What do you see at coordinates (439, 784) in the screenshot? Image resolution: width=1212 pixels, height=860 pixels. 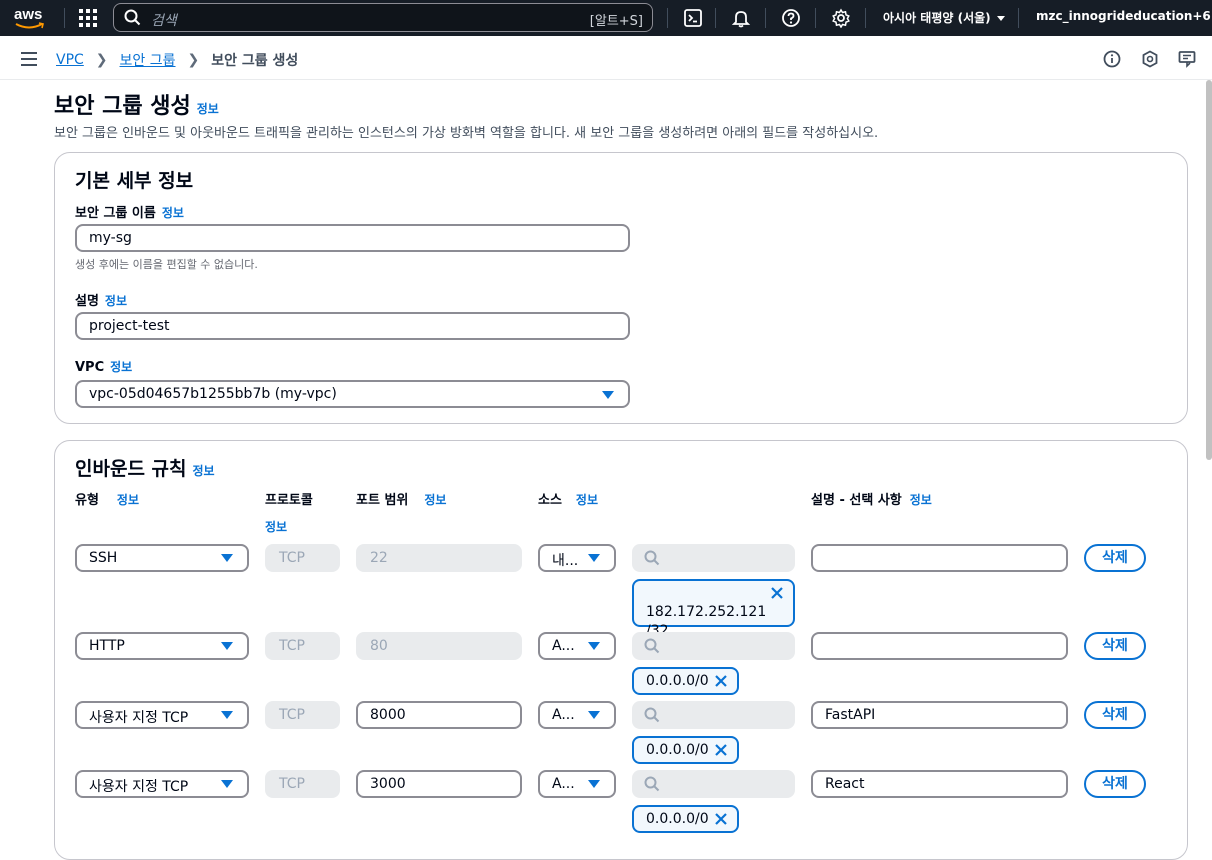 I see `port-field: 3000` at bounding box center [439, 784].